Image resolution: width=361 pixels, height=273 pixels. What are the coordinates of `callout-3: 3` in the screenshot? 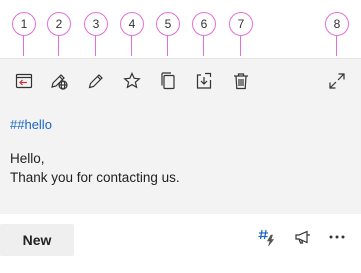 It's located at (96, 34).